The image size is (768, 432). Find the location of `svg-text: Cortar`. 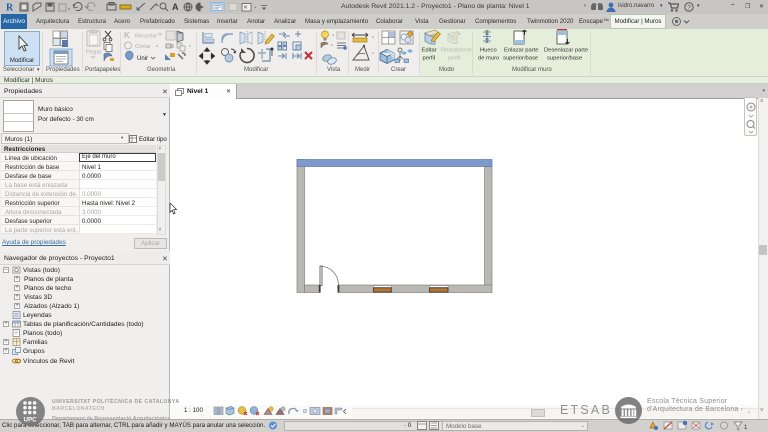

svg-text: Cortar is located at coordinates (143, 47).